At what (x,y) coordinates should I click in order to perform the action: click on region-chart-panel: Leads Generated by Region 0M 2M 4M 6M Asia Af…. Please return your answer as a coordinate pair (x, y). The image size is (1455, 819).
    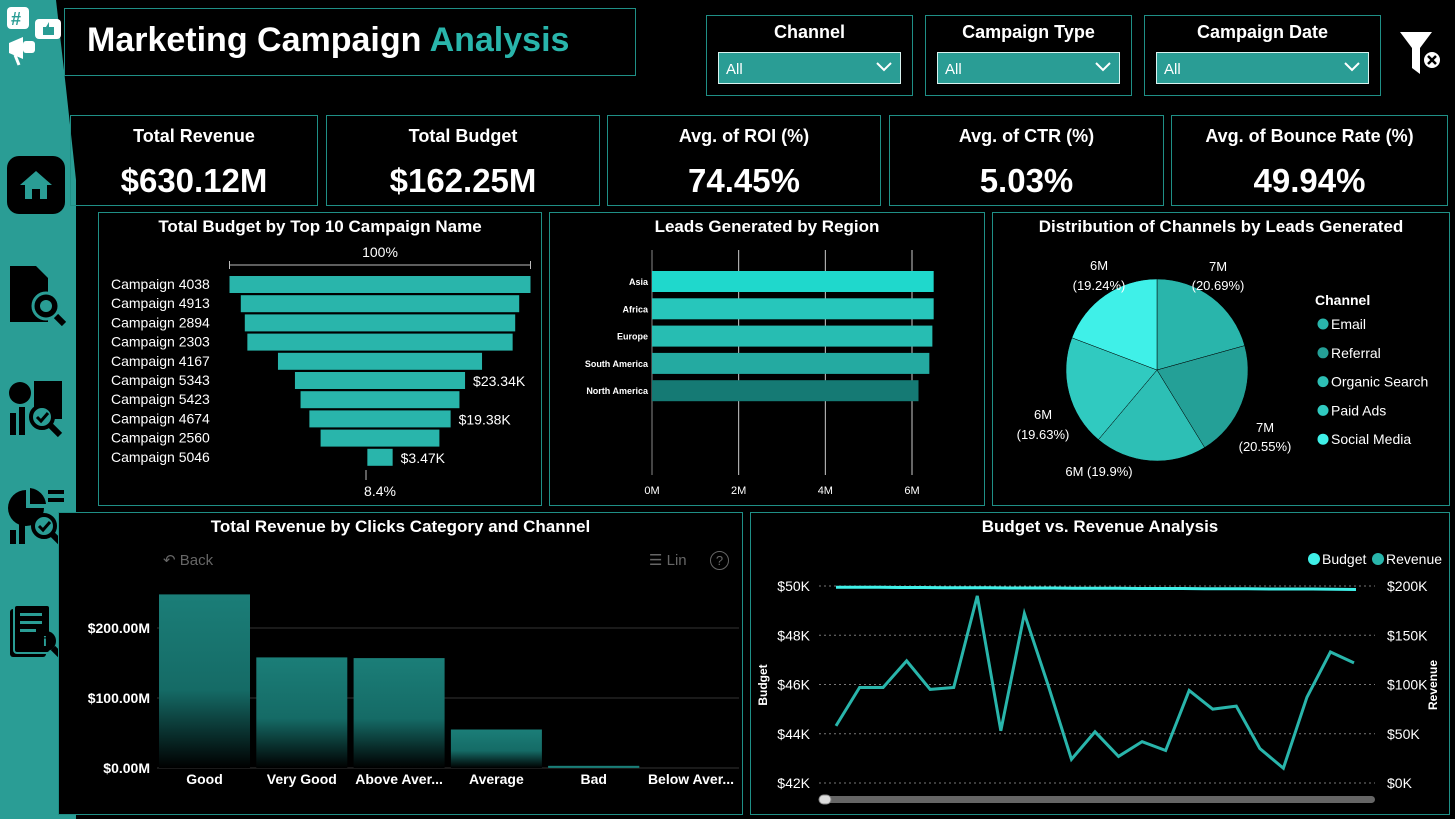
    Looking at the image, I should click on (767, 359).